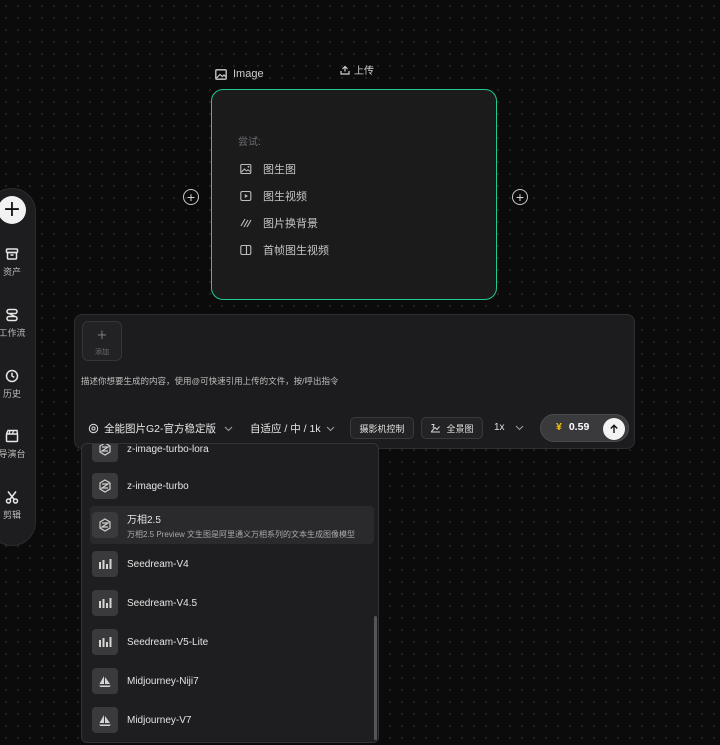 The image size is (720, 745). What do you see at coordinates (162, 603) in the screenshot?
I see `model-option-name: Seedream-V4.5` at bounding box center [162, 603].